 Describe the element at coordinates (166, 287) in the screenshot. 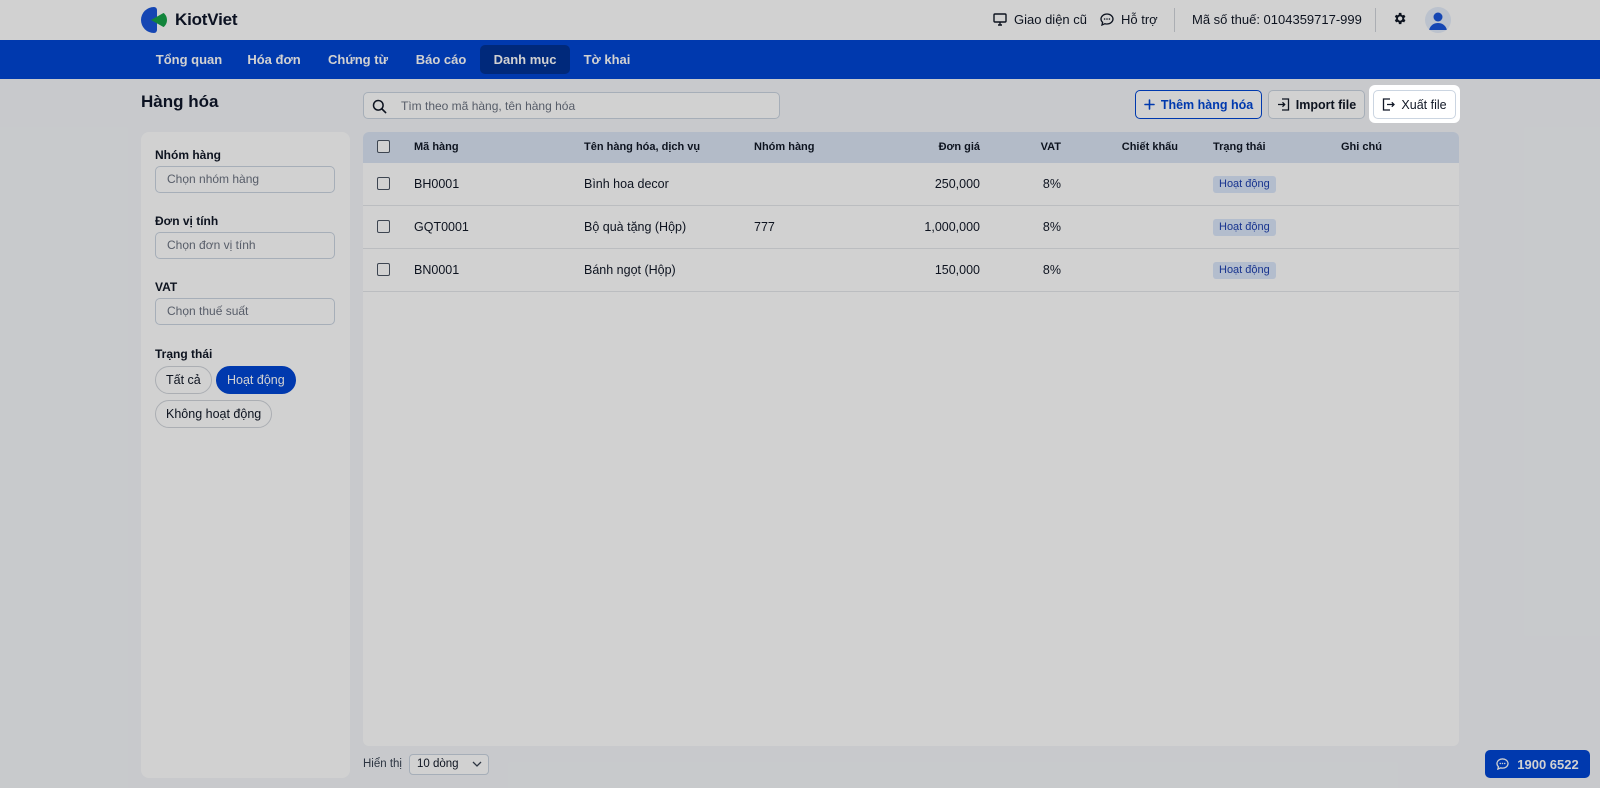

I see `vat-filter-label: VAT` at that location.